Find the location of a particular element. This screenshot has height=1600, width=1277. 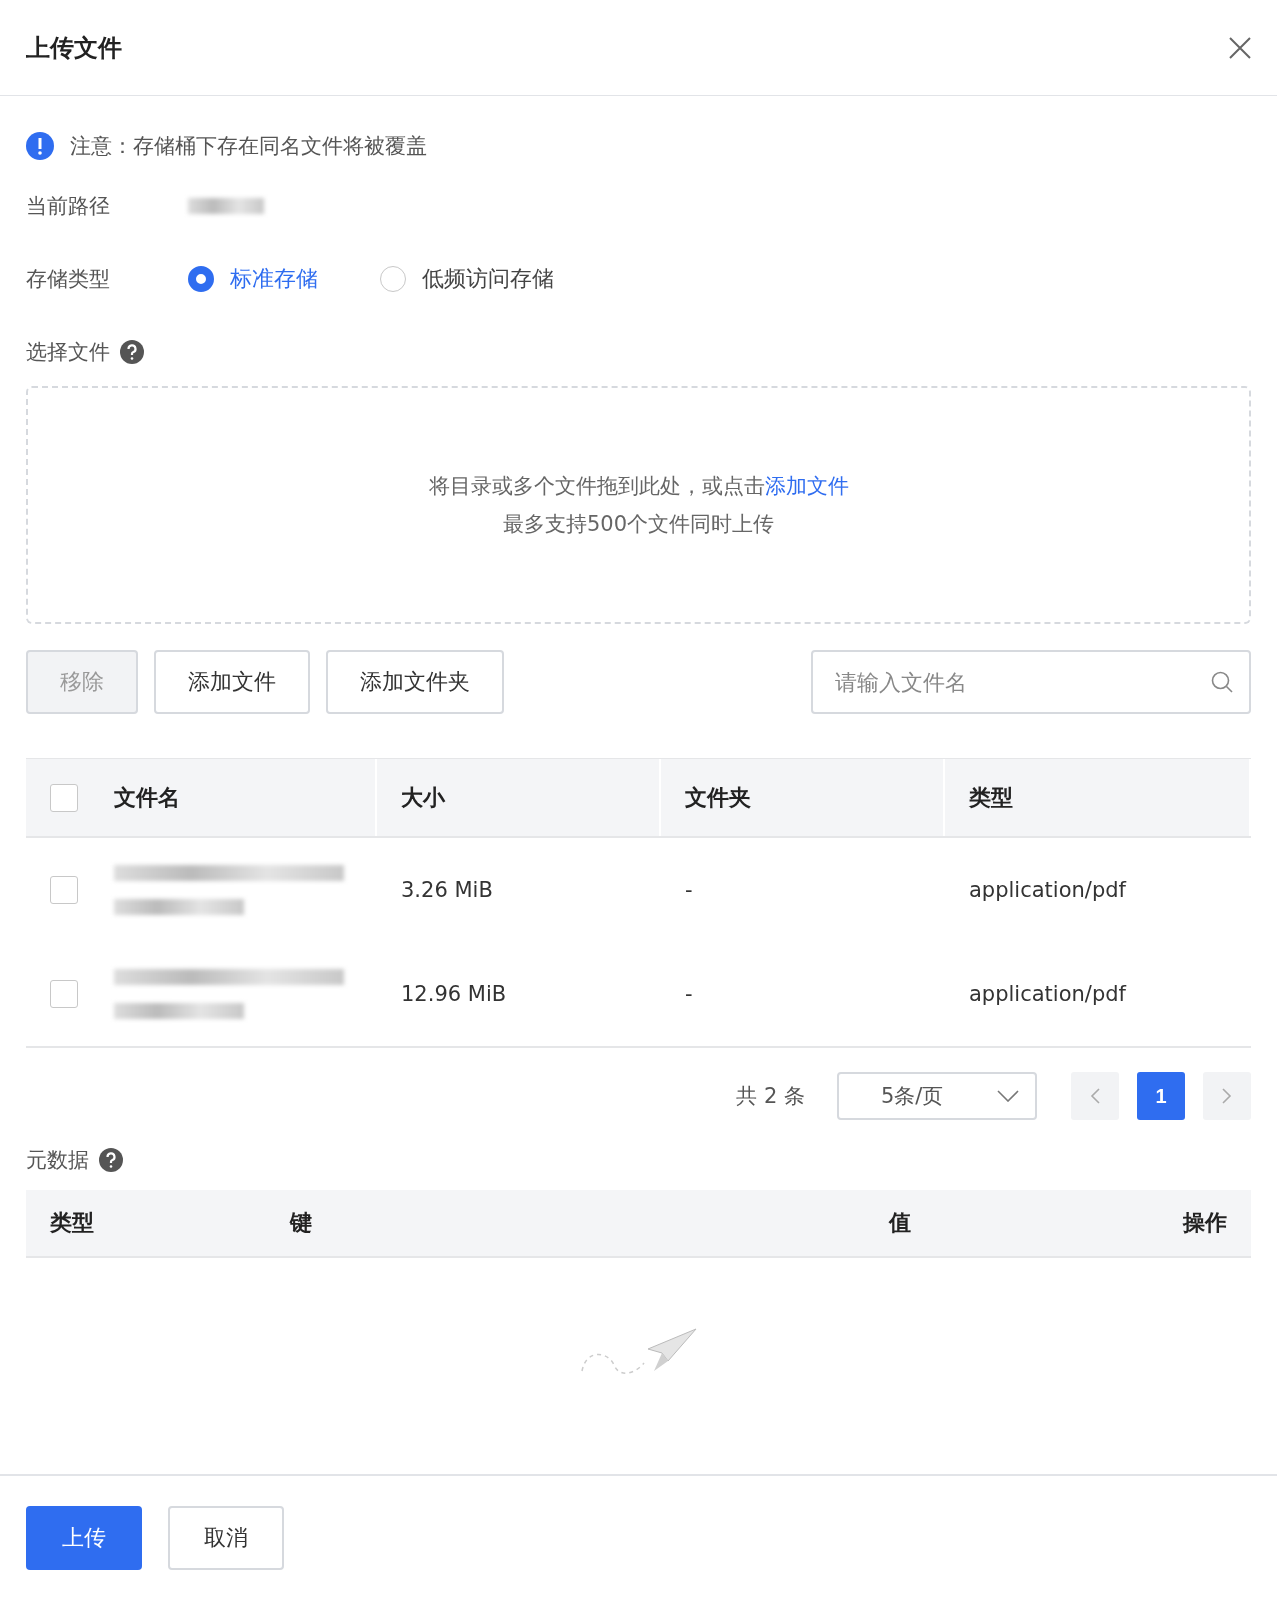

metadata-label: 元数据 is located at coordinates (57, 1160).